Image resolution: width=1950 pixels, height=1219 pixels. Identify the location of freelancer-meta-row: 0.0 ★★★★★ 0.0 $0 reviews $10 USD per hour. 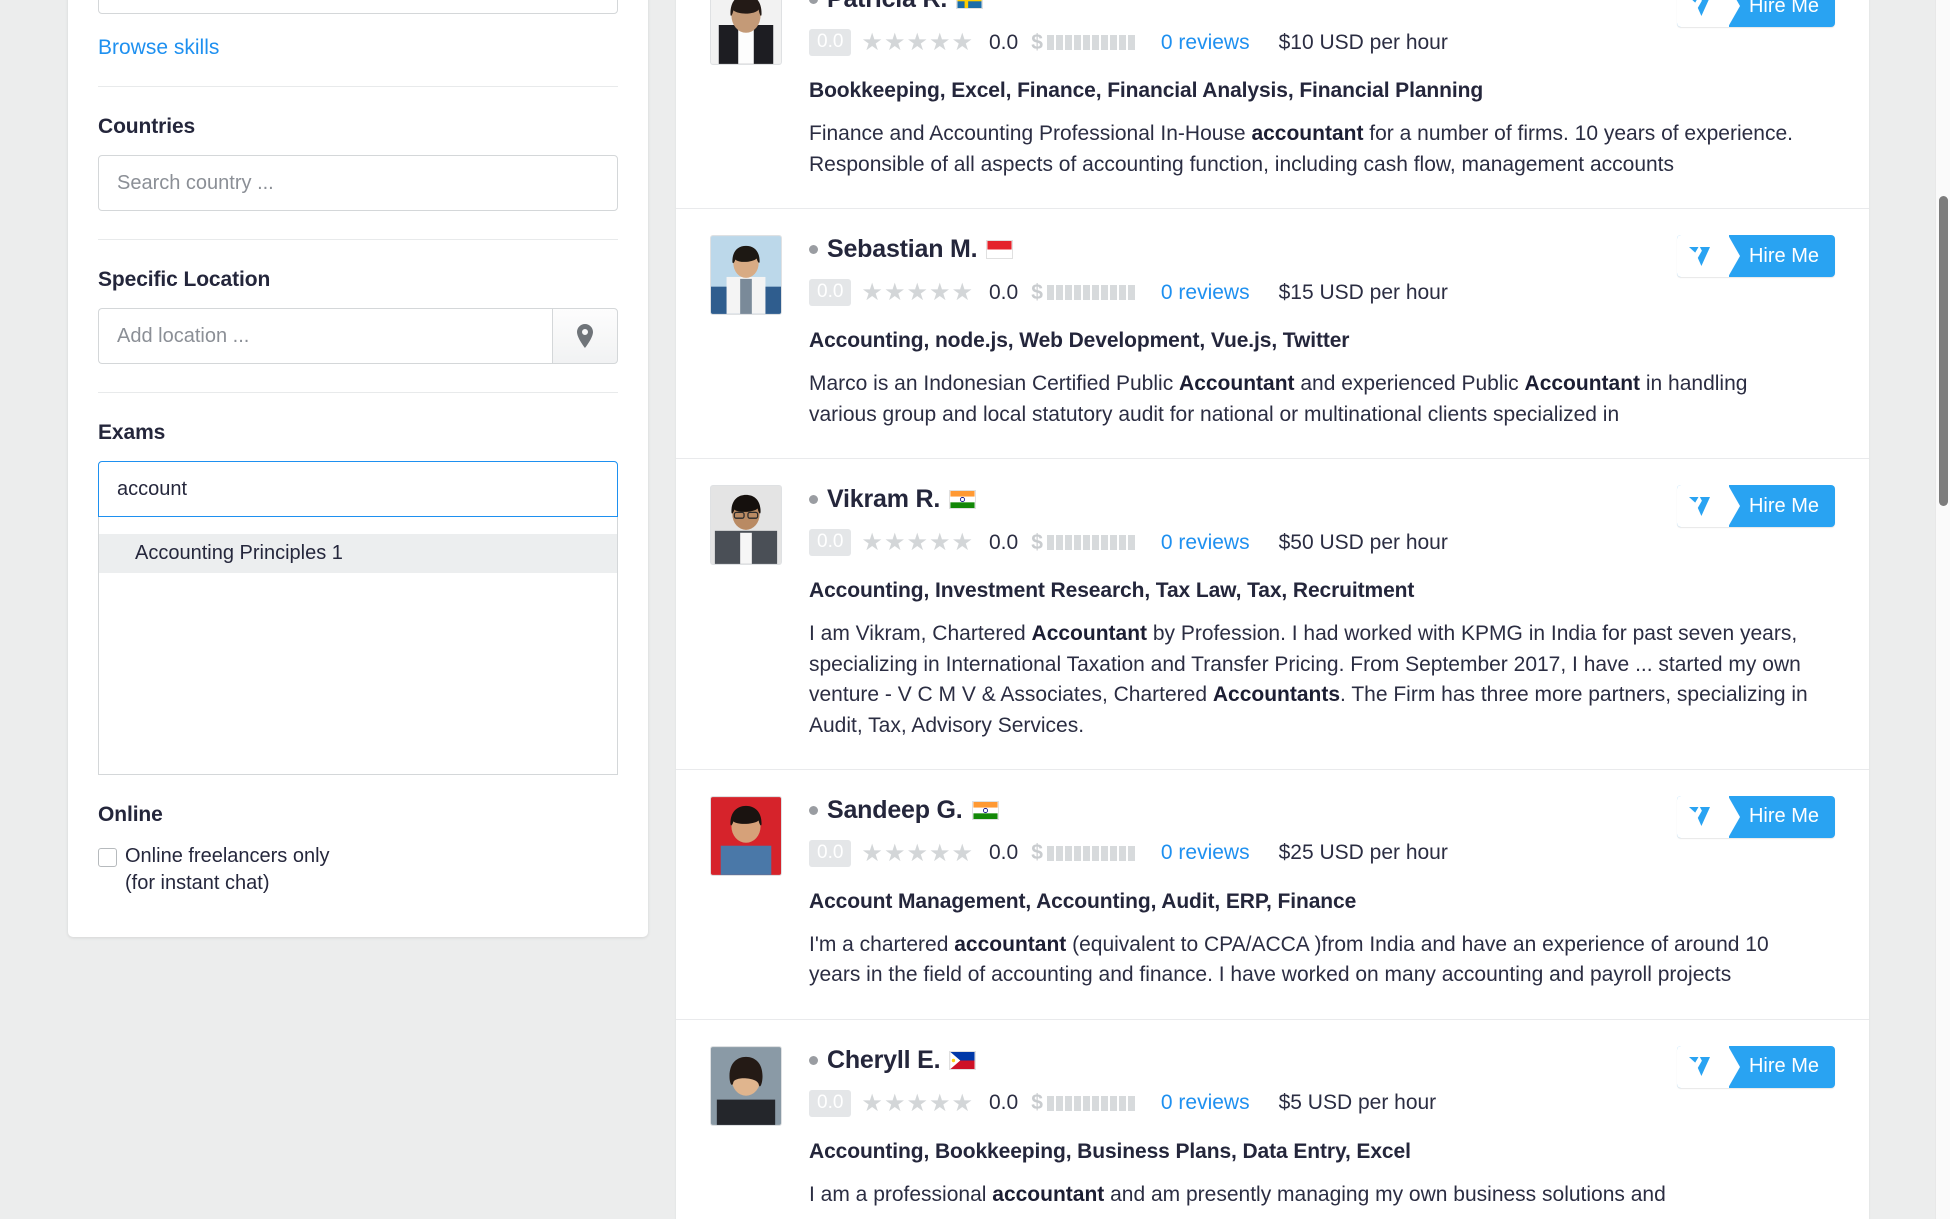
(1322, 42).